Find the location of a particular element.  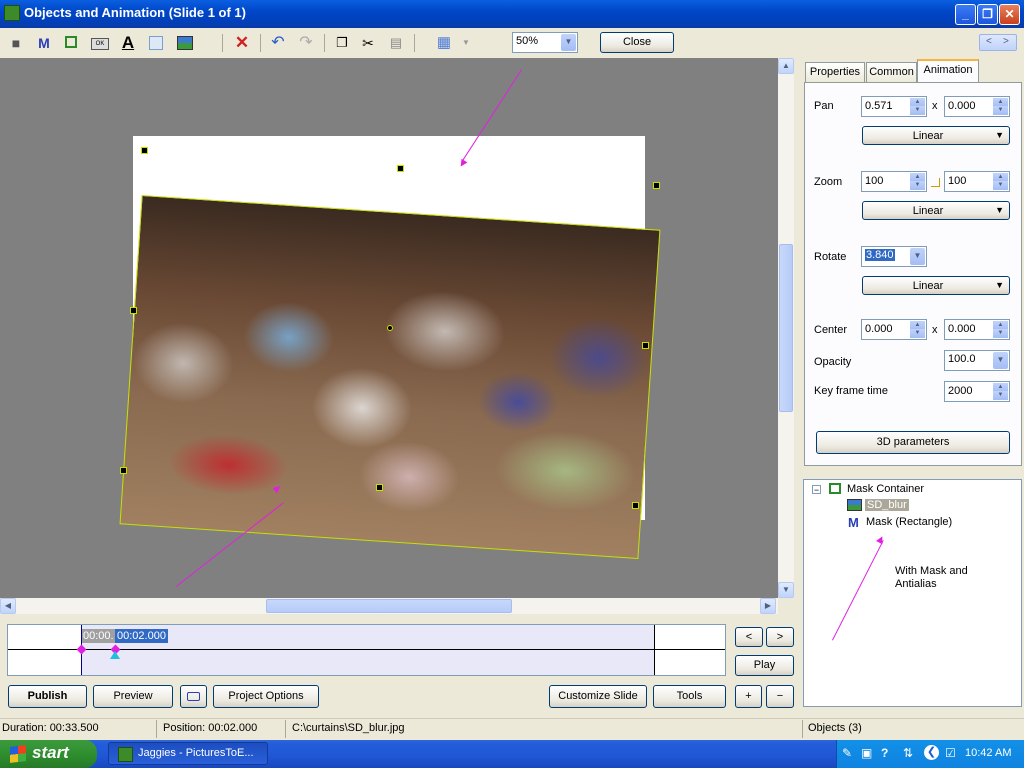

minimize-button: _ is located at coordinates (965, 14).